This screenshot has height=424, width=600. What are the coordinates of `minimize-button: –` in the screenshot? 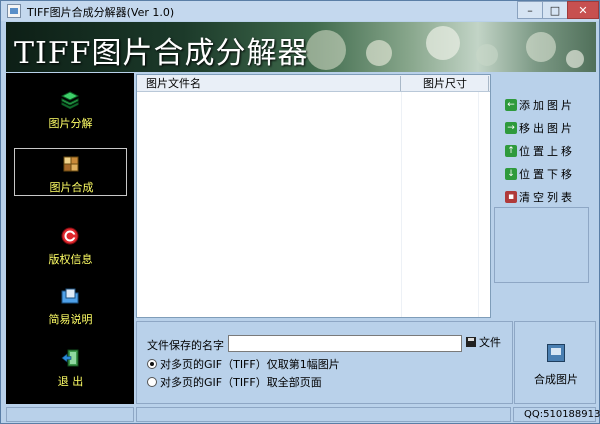 It's located at (530, 10).